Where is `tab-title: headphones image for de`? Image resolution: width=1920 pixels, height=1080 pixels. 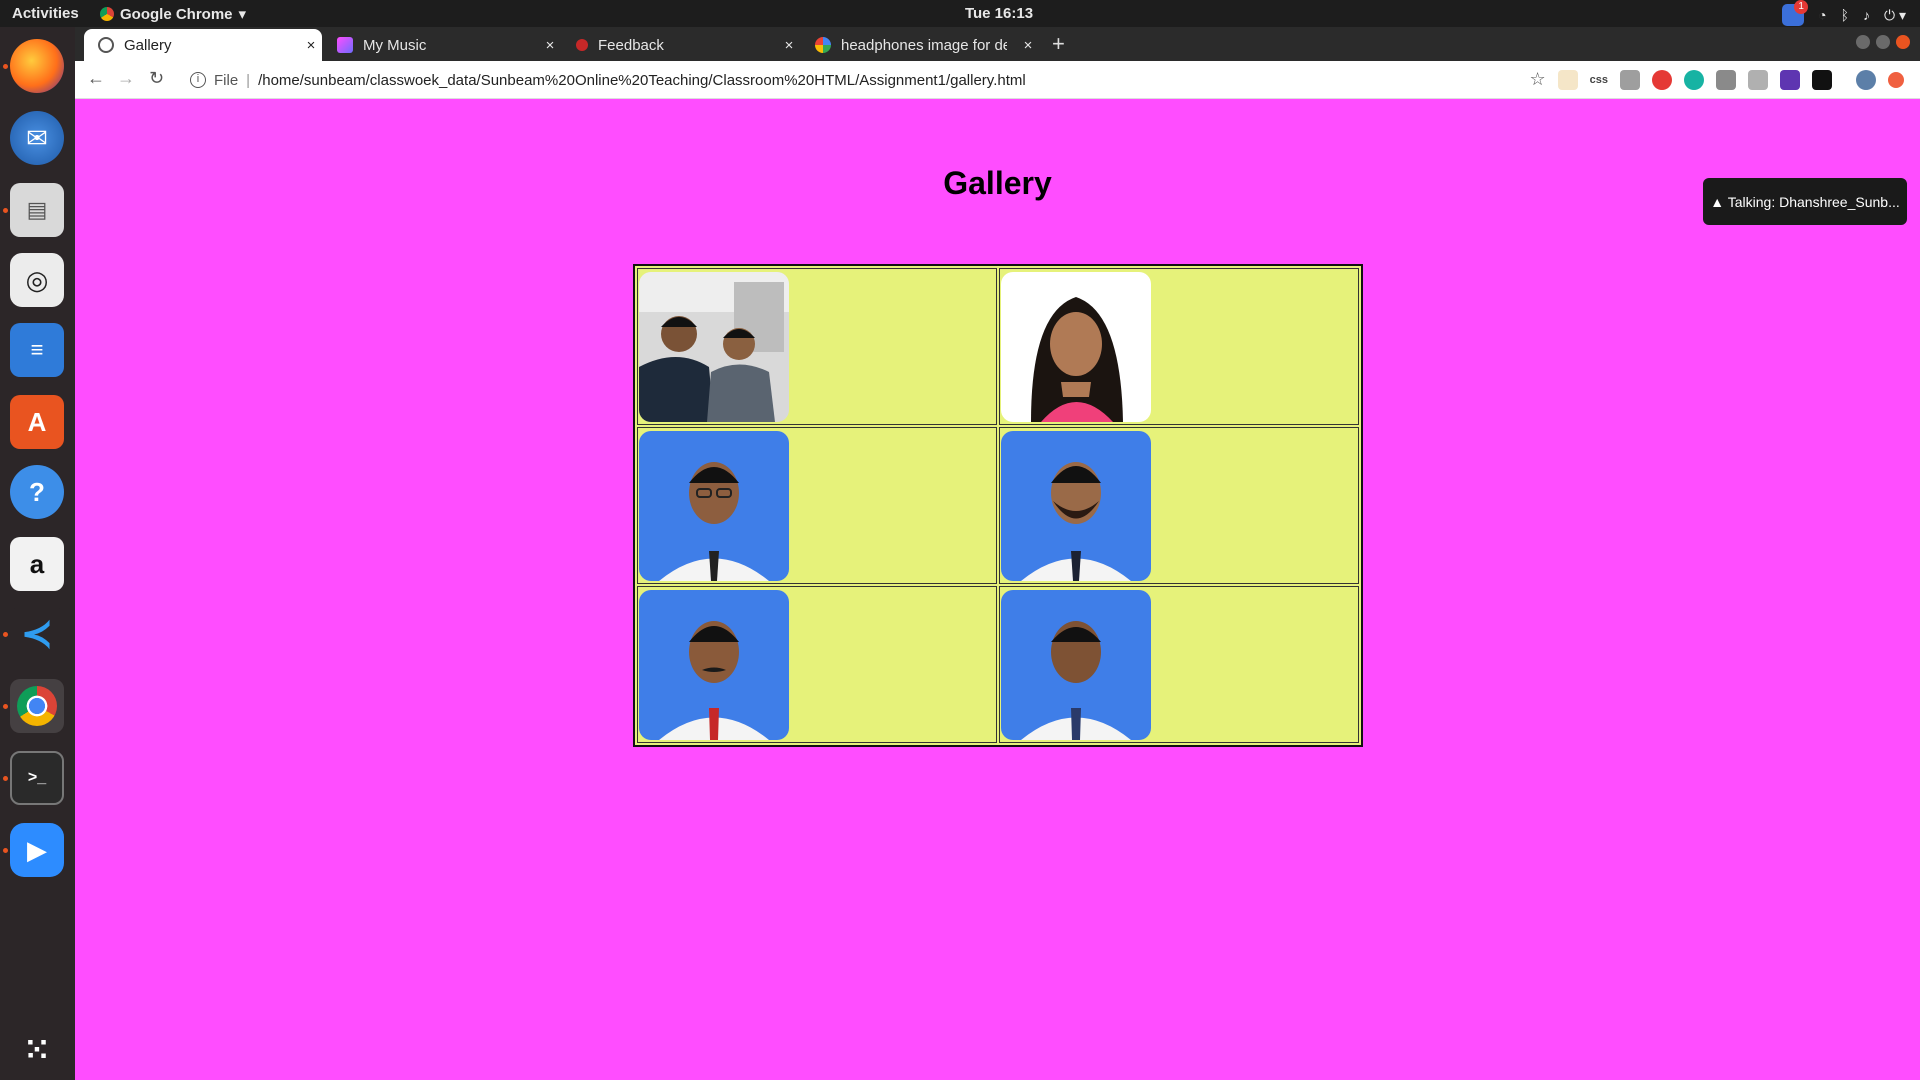
tab-title: headphones image for de is located at coordinates (924, 45).